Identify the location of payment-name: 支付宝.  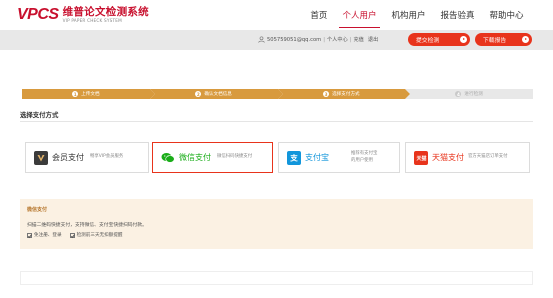
(317, 157).